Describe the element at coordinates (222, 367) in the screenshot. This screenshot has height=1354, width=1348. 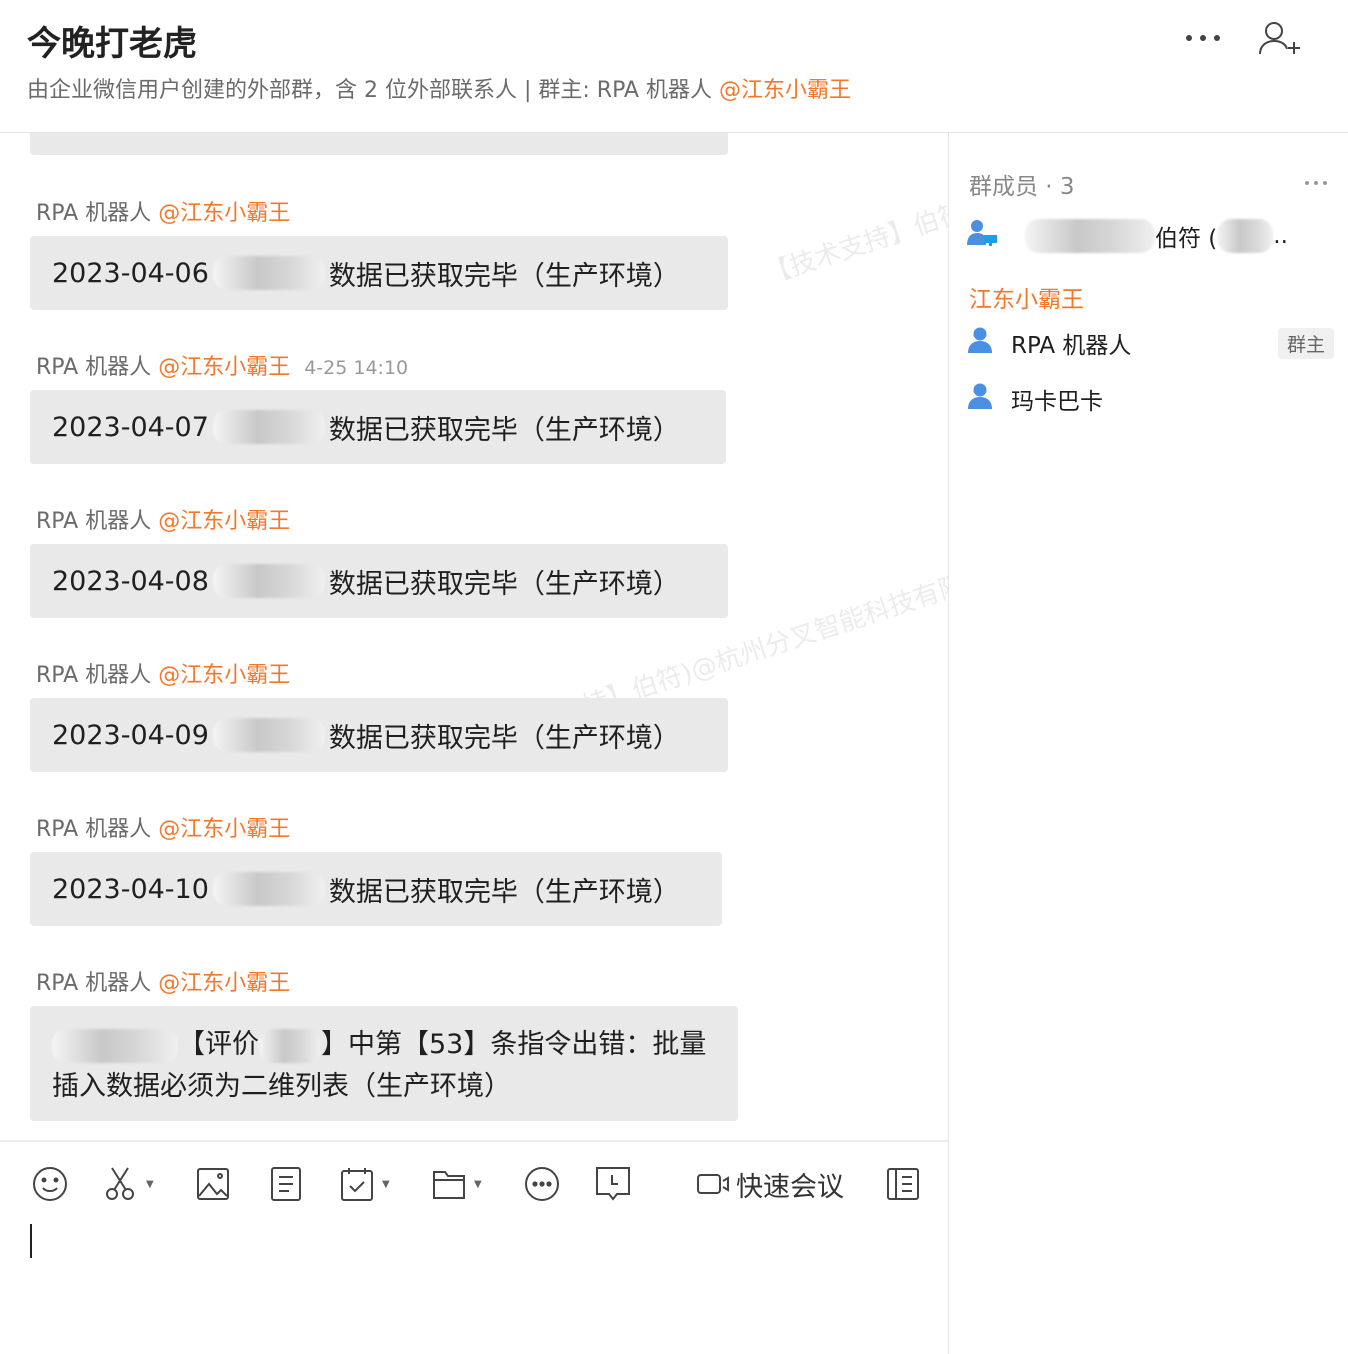
I see `message-sender: RPA 机器人 @江东小霸王 4-25 14:10` at that location.